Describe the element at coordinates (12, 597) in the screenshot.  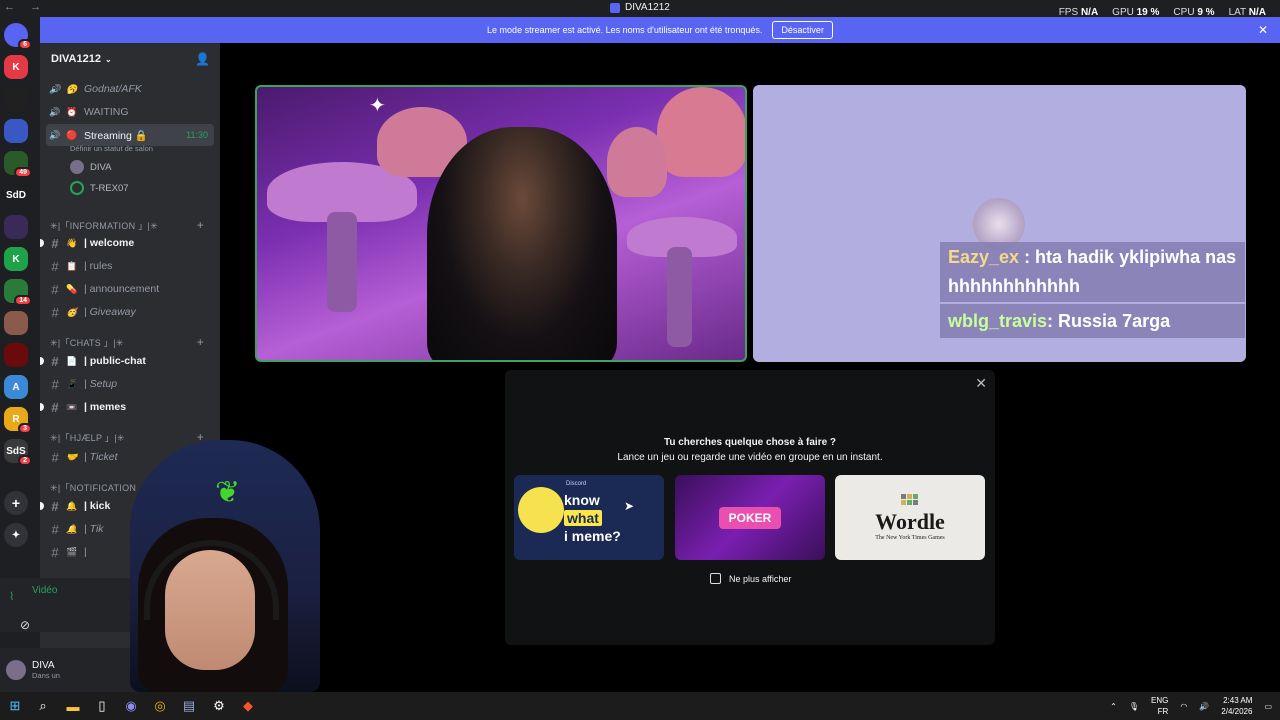
I see `signal-icon: ⌇` at that location.